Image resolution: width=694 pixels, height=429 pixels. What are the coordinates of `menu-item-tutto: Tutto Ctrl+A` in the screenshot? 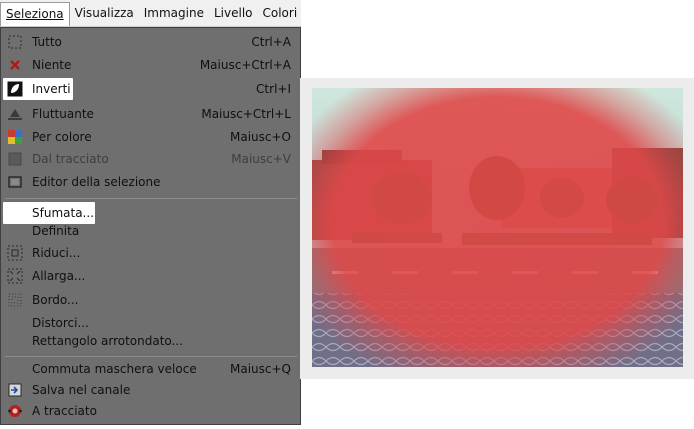 It's located at (150, 42).